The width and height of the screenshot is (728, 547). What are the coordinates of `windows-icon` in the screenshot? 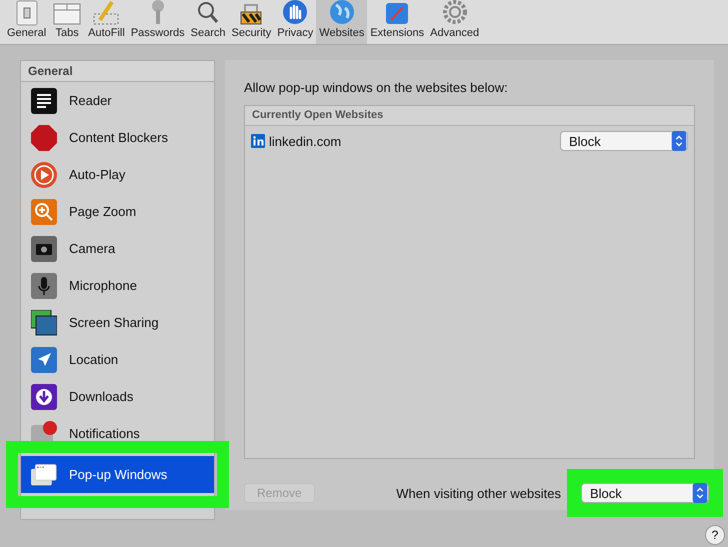 It's located at (44, 475).